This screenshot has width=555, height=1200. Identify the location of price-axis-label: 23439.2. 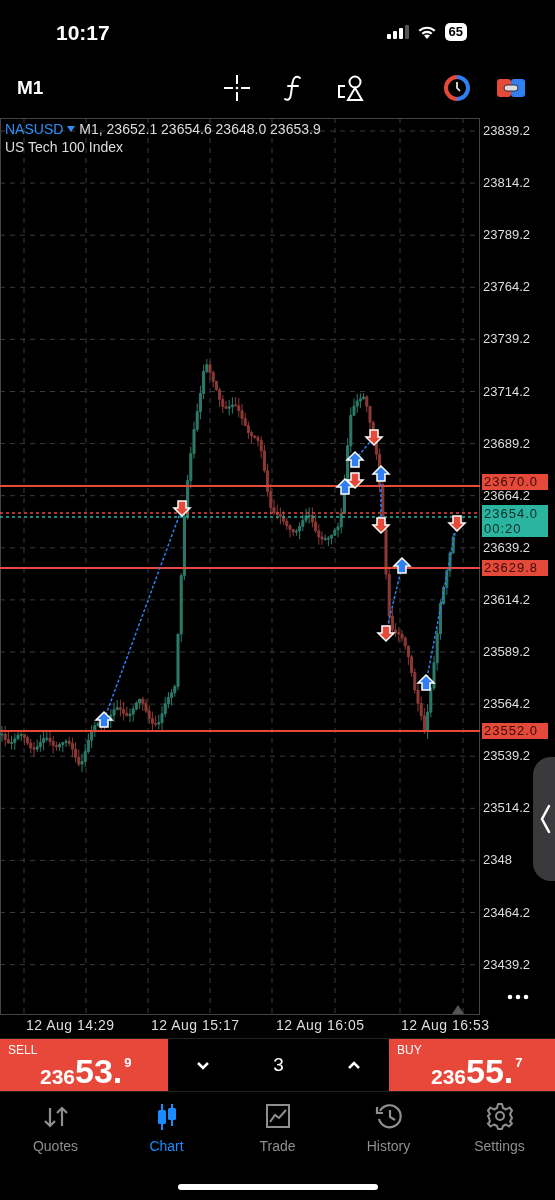
(506, 964).